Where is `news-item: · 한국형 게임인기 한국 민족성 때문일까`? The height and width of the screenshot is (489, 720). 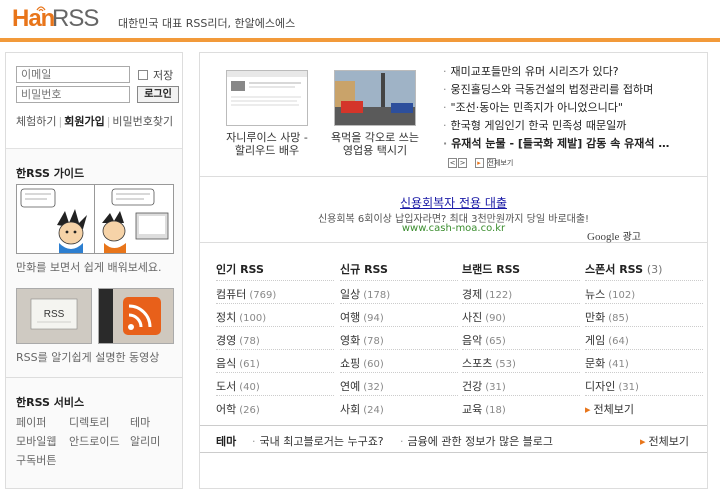 news-item: · 한국형 게임인기 한국 민족성 때문일까 is located at coordinates (534, 125).